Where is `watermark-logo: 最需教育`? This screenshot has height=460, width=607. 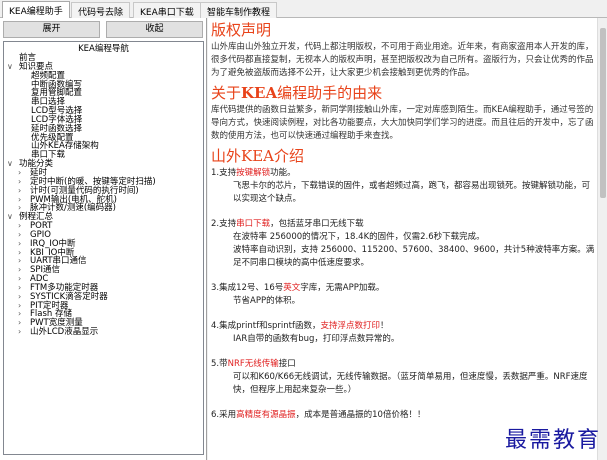
watermark-logo: 最需教育 is located at coordinates (552, 440).